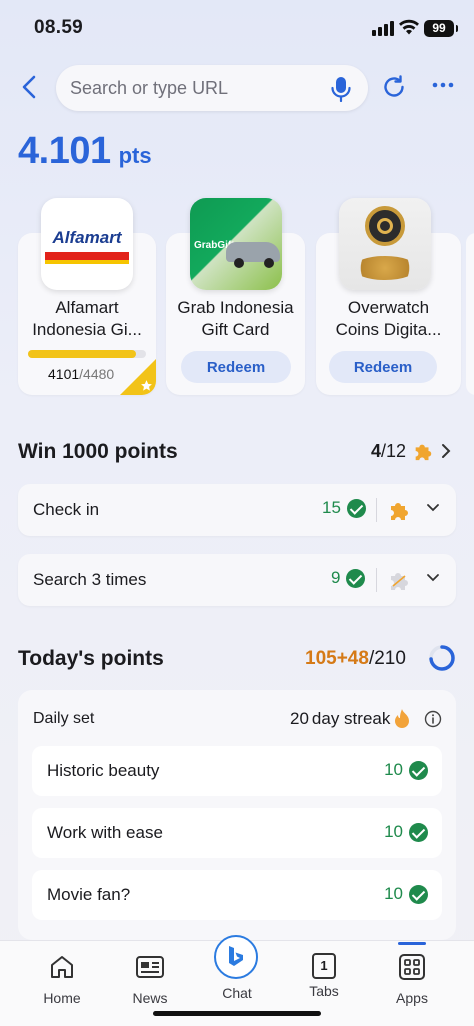 This screenshot has width=474, height=1026. I want to click on chevron-right-icon, so click(446, 451).